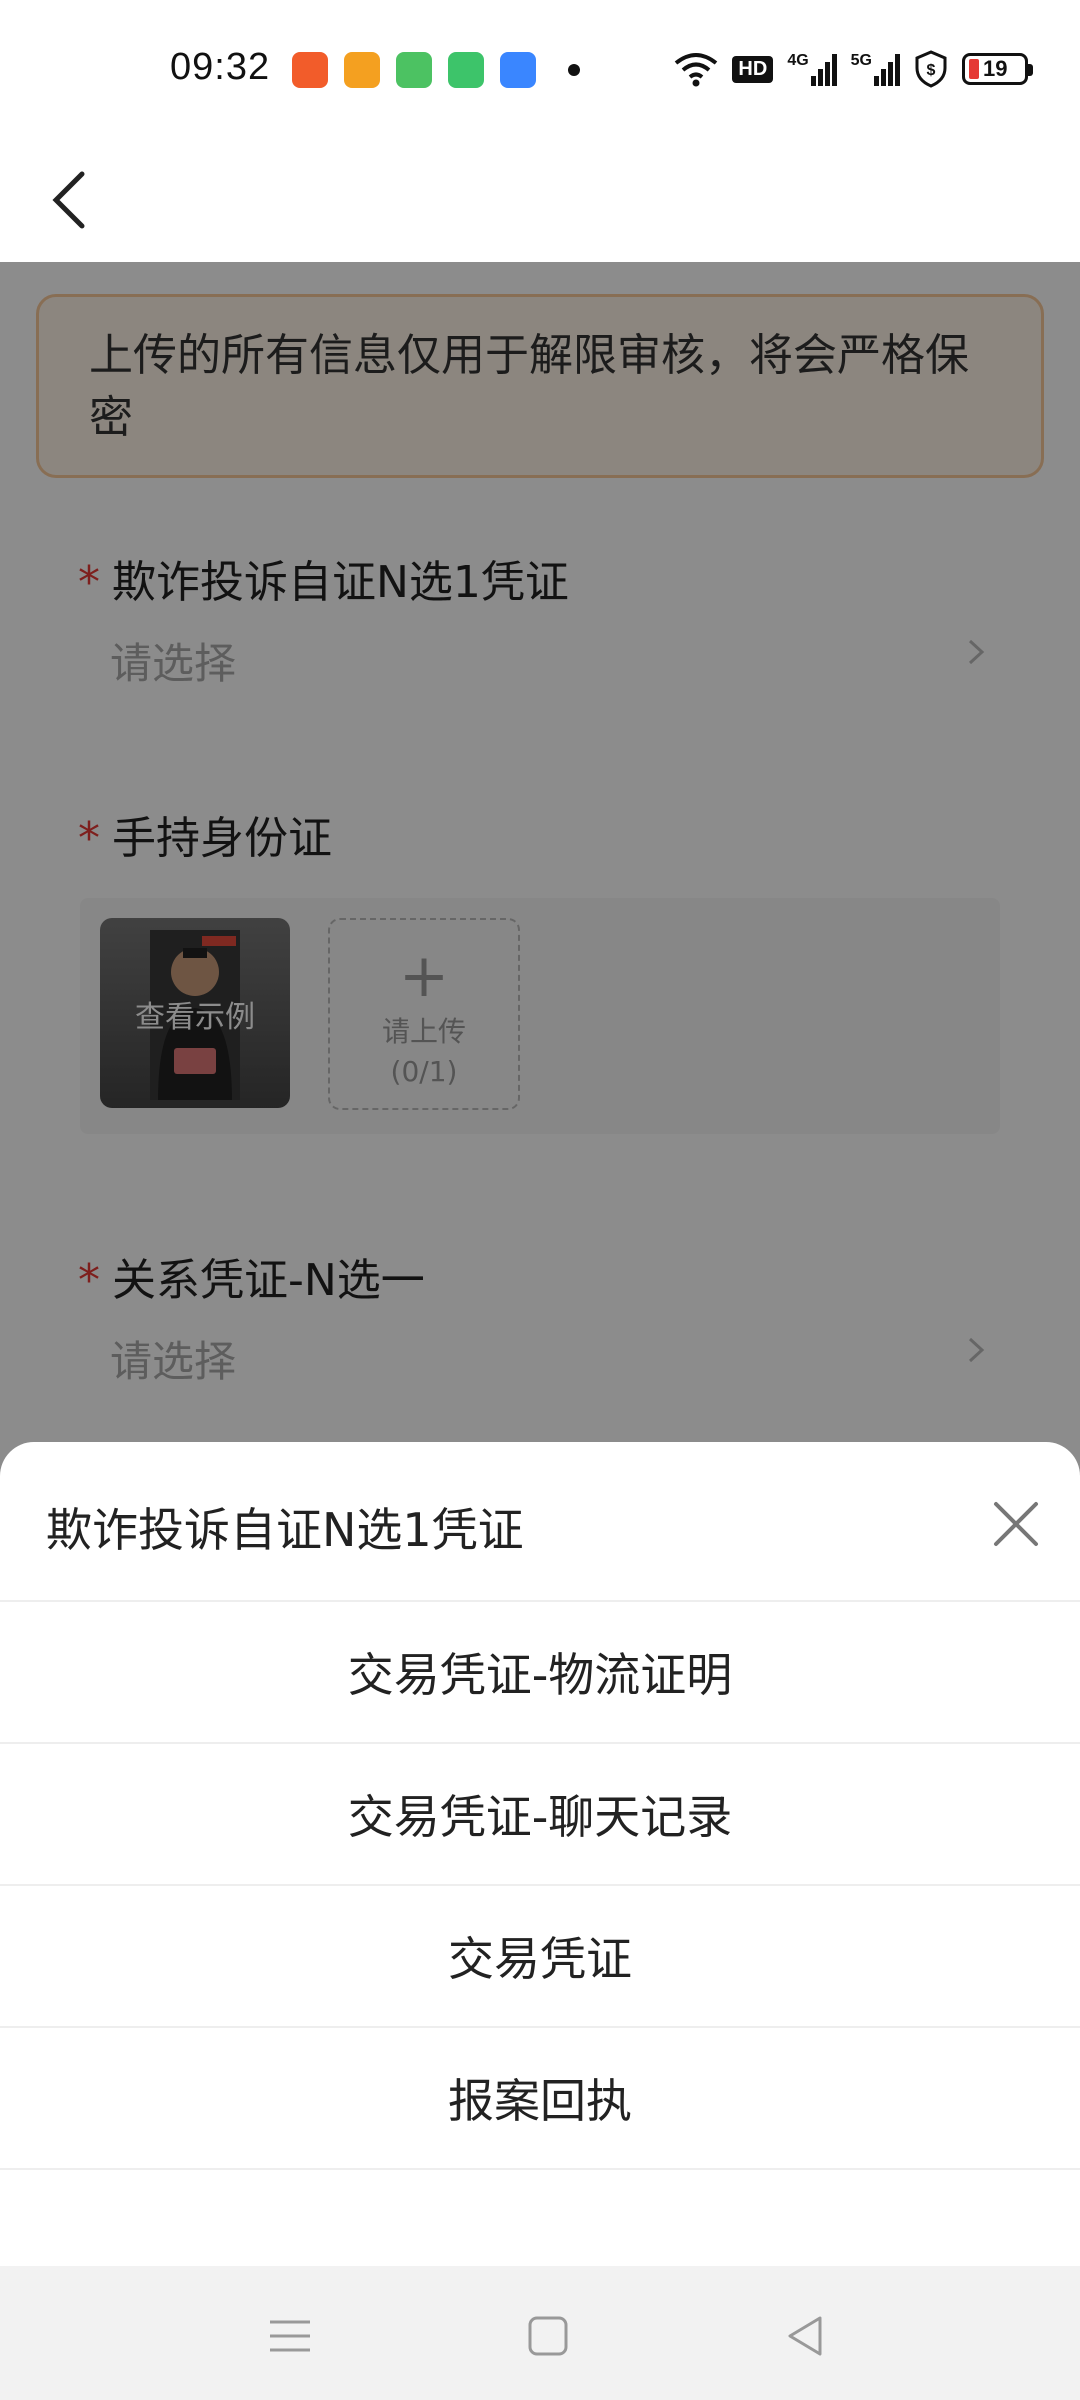 Image resolution: width=1080 pixels, height=2400 pixels. I want to click on home-icon, so click(548, 2336).